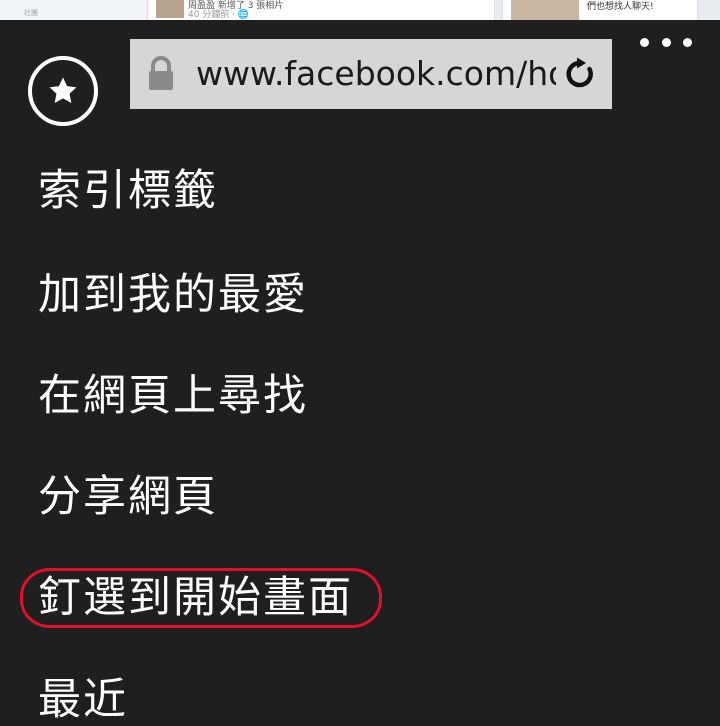 Image resolution: width=720 pixels, height=726 pixels. What do you see at coordinates (73, 10) in the screenshot?
I see `background-sidebar: 社團` at bounding box center [73, 10].